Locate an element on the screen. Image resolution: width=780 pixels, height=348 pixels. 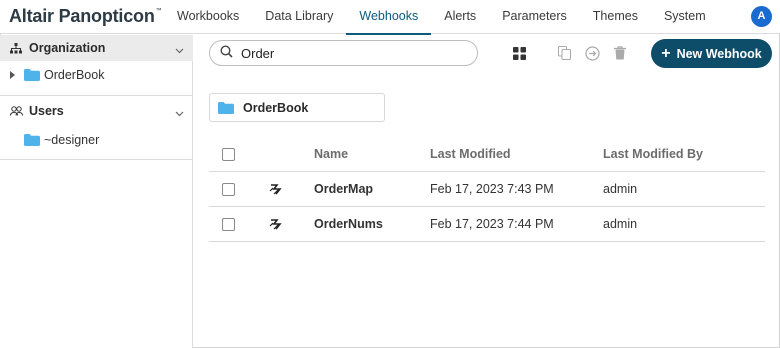
table-row: OrderNums Feb 17, 2023 7:44 PM admin is located at coordinates (487, 224).